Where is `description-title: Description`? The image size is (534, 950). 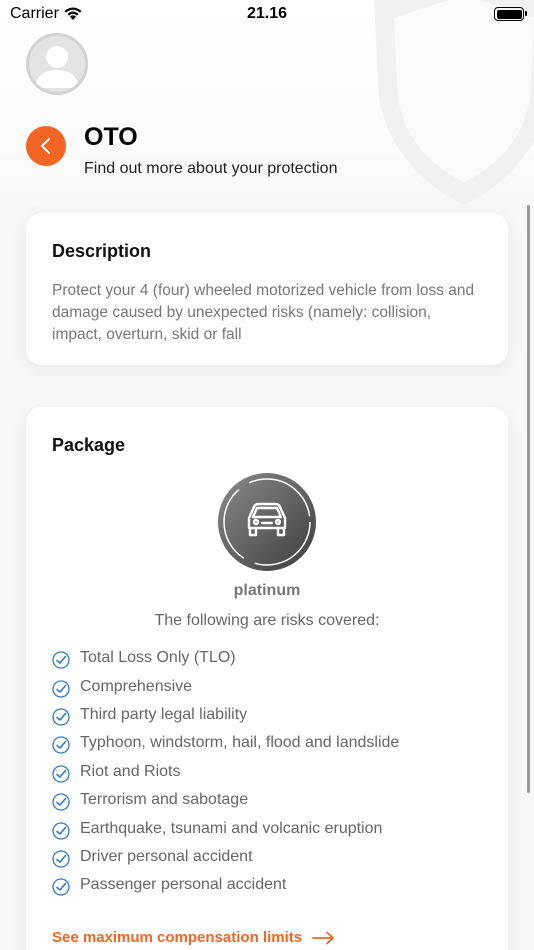 description-title: Description is located at coordinates (102, 251).